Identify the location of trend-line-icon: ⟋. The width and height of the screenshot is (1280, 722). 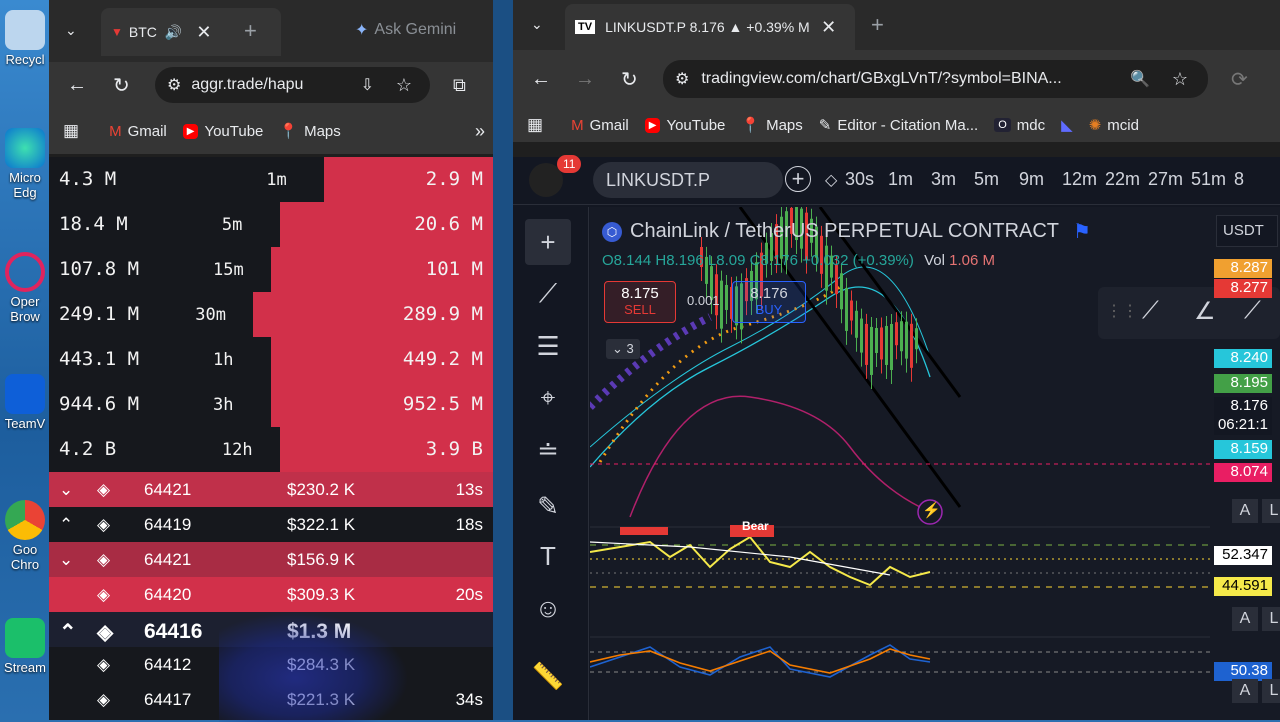
(548, 294).